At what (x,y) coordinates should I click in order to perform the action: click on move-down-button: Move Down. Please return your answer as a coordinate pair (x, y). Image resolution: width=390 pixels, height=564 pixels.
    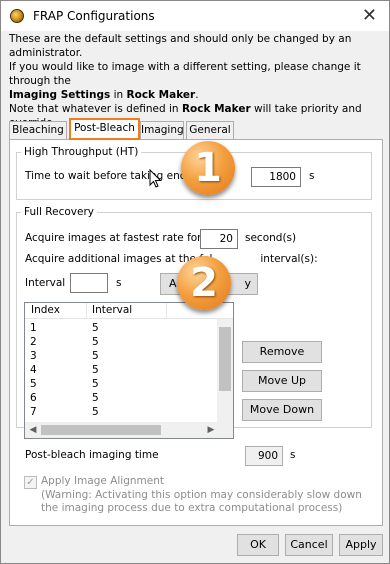
    Looking at the image, I should click on (282, 410).